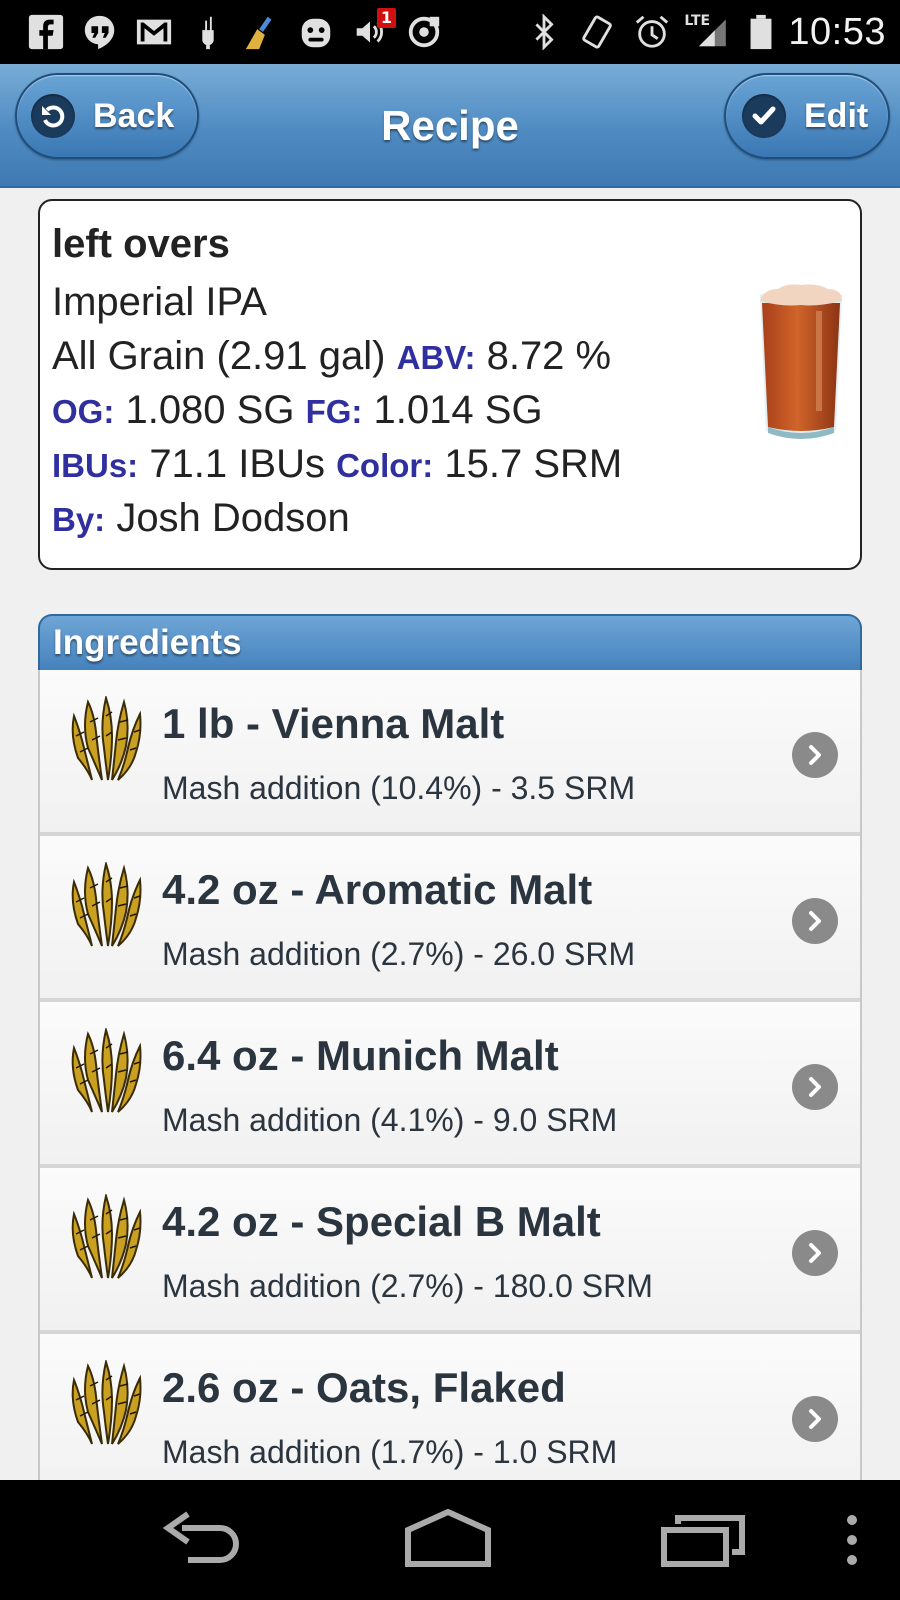  Describe the element at coordinates (100, 32) in the screenshot. I see `hangouts-icon` at that location.